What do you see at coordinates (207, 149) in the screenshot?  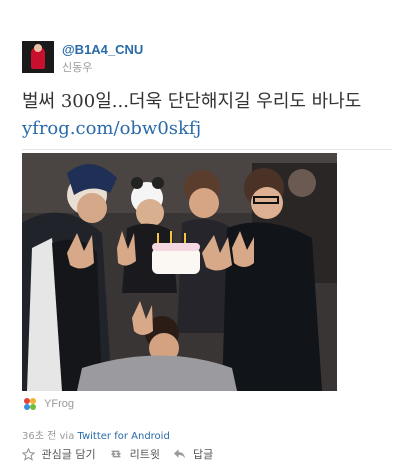 I see `divider` at bounding box center [207, 149].